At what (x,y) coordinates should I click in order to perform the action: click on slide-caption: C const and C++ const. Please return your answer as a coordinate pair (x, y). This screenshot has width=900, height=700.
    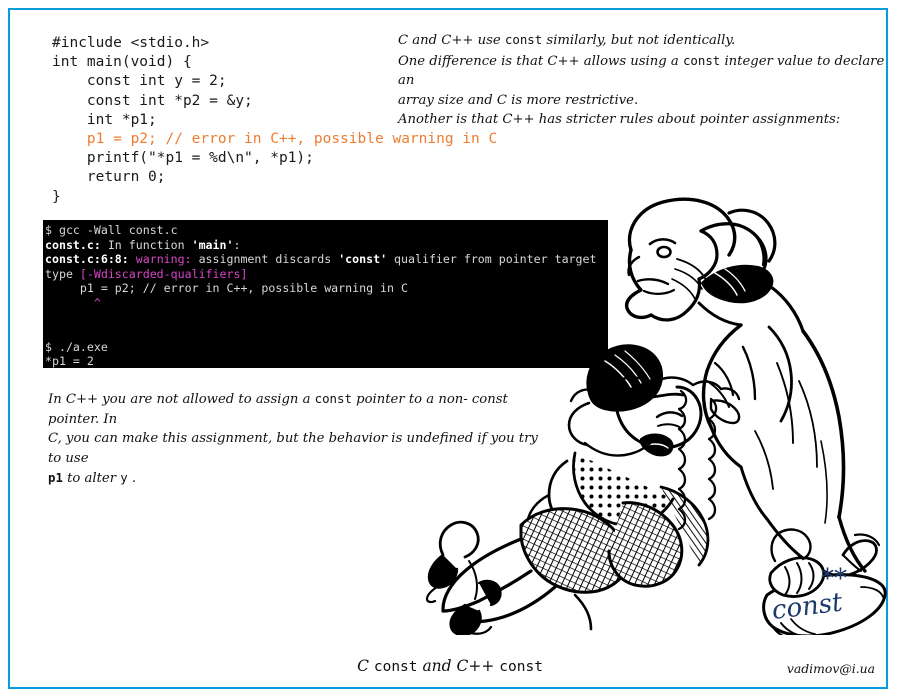
    Looking at the image, I should click on (450, 666).